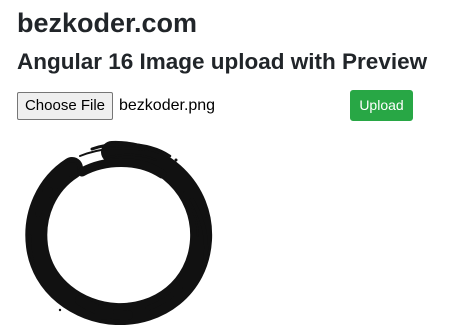 Image resolution: width=450 pixels, height=330 pixels. Describe the element at coordinates (222, 61) in the screenshot. I see `page-title: Angular 16 Image upload with Preview` at that location.